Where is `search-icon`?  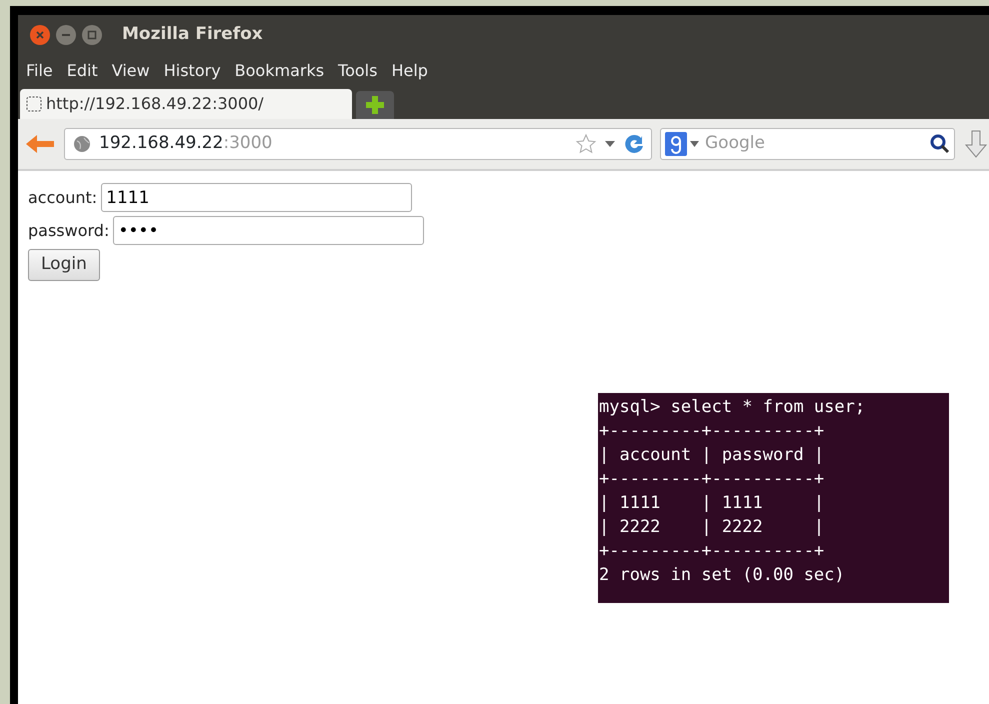
search-icon is located at coordinates (940, 144).